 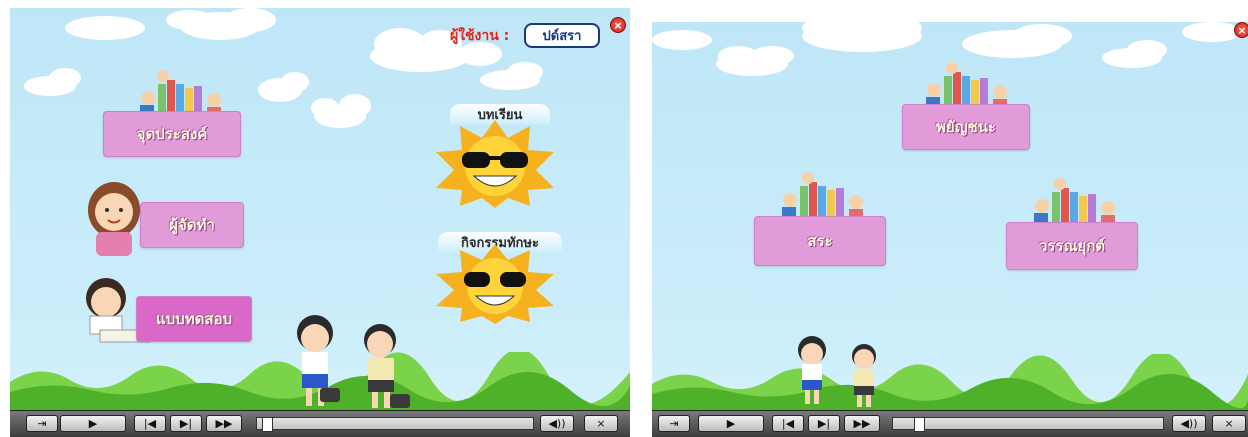 I want to click on vowel-button: สระ, so click(x=820, y=241).